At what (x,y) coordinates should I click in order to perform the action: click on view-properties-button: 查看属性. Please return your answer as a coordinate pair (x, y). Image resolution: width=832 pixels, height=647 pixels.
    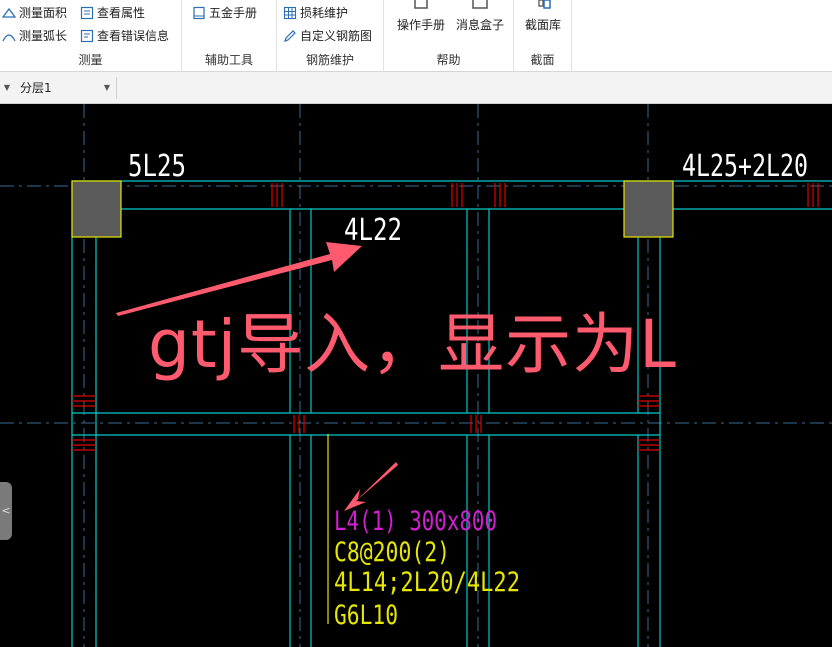
    Looking at the image, I should click on (112, 12).